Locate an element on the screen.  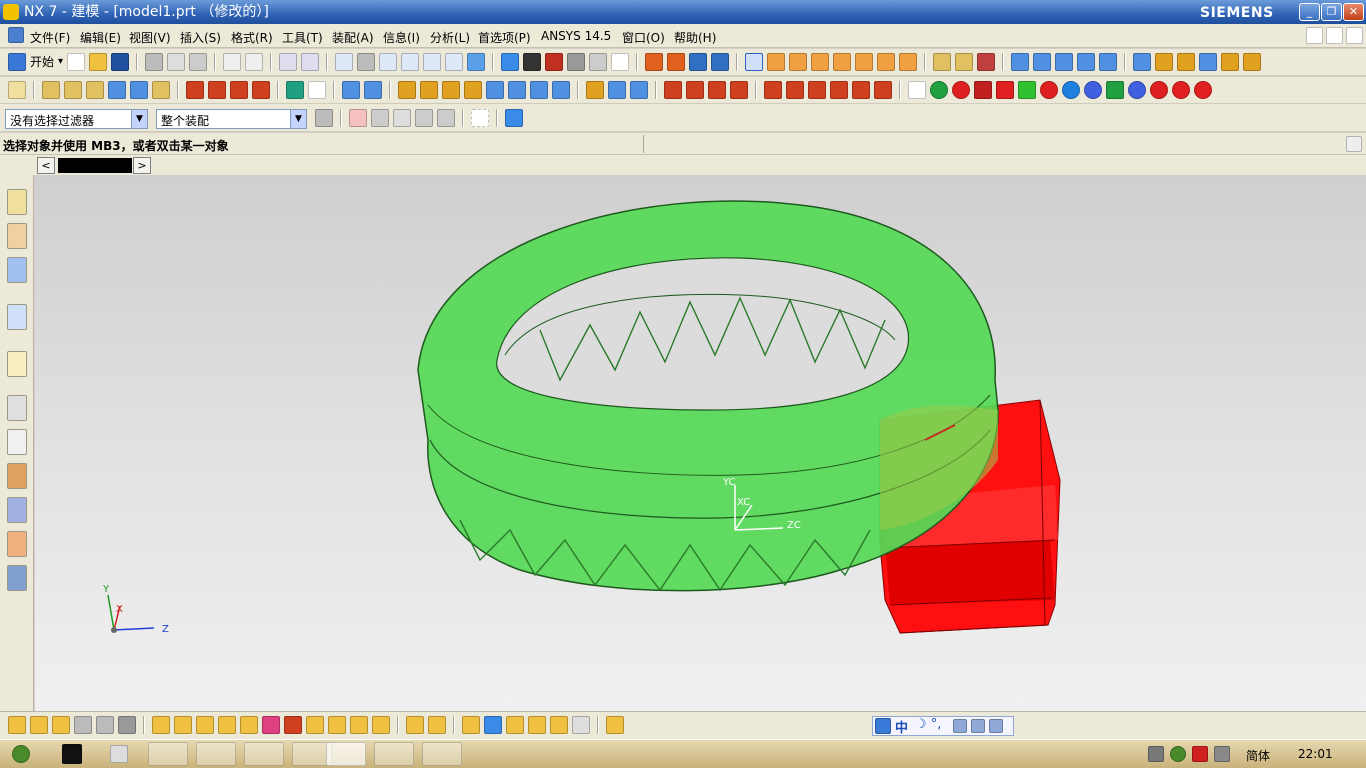
snap-point-icon is located at coordinates (754, 62).